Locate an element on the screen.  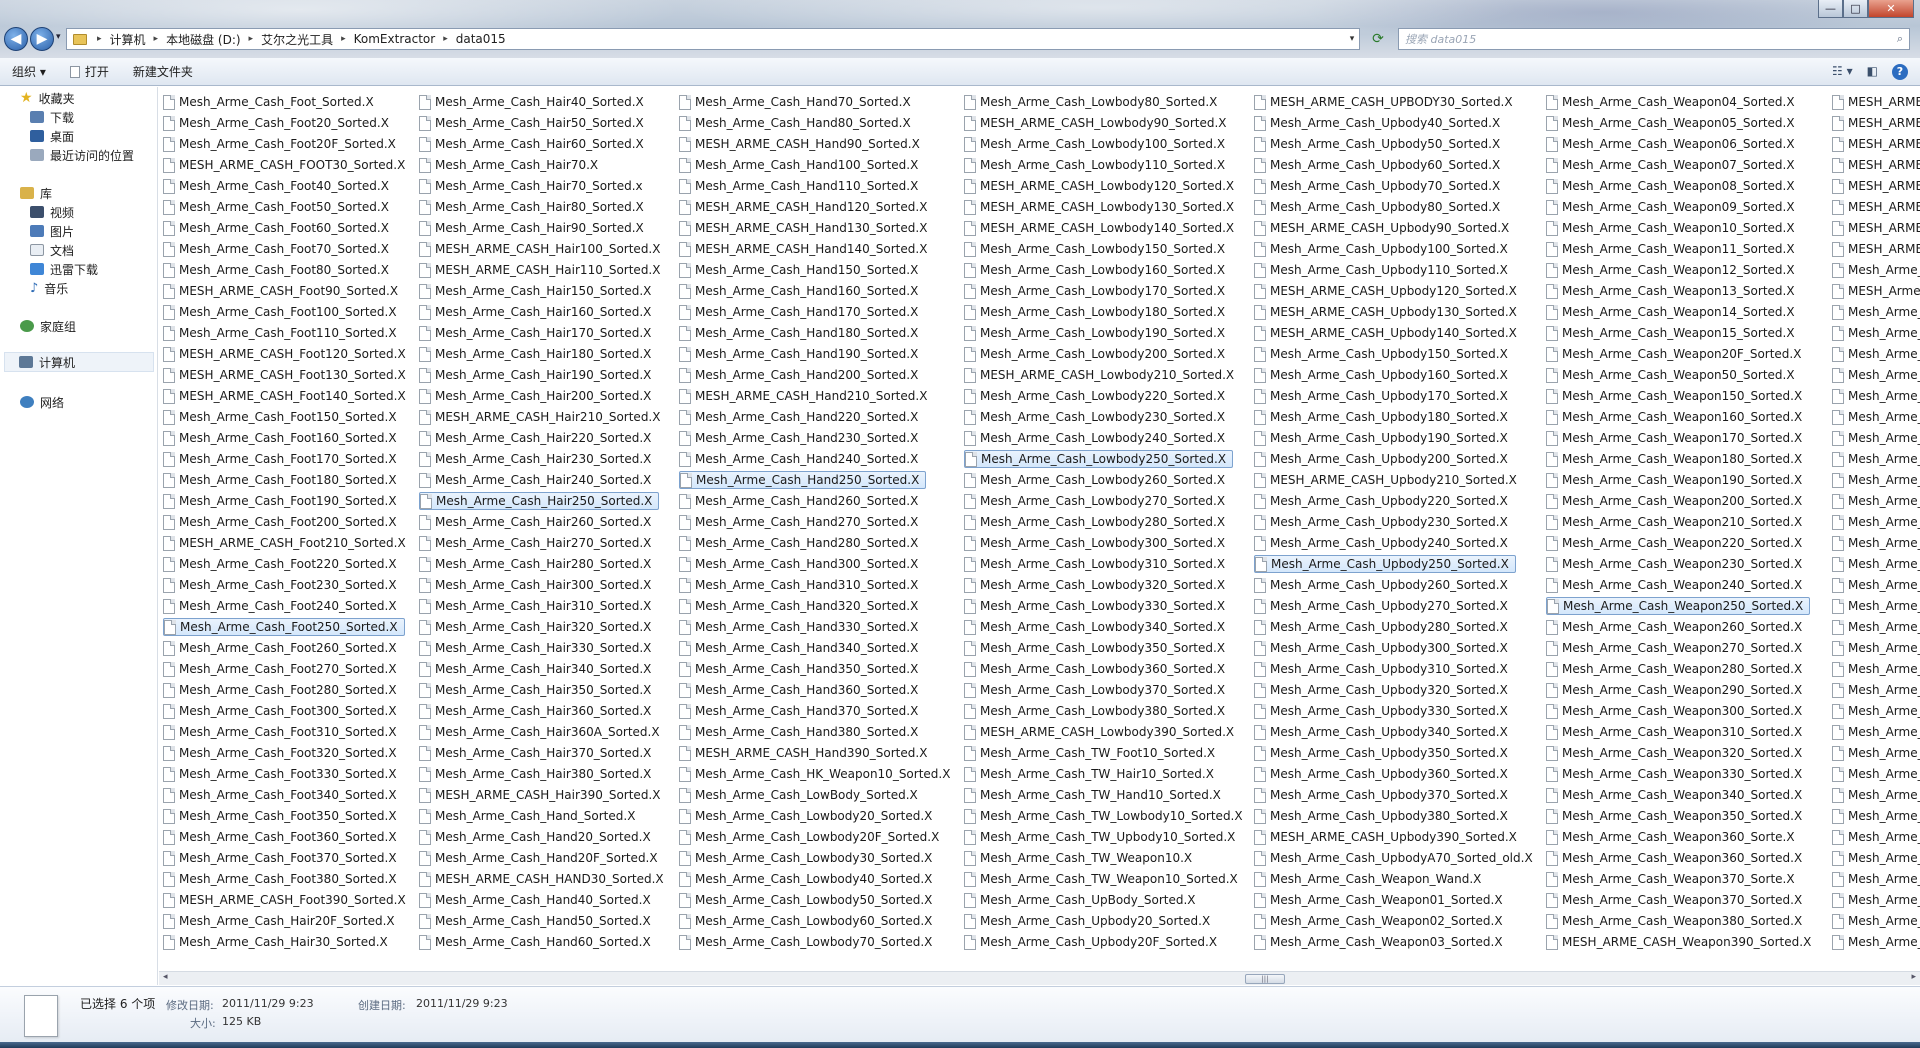
file-item: Mesh_Arme_Cash_Foot270_Sorted.X is located at coordinates (283, 669).